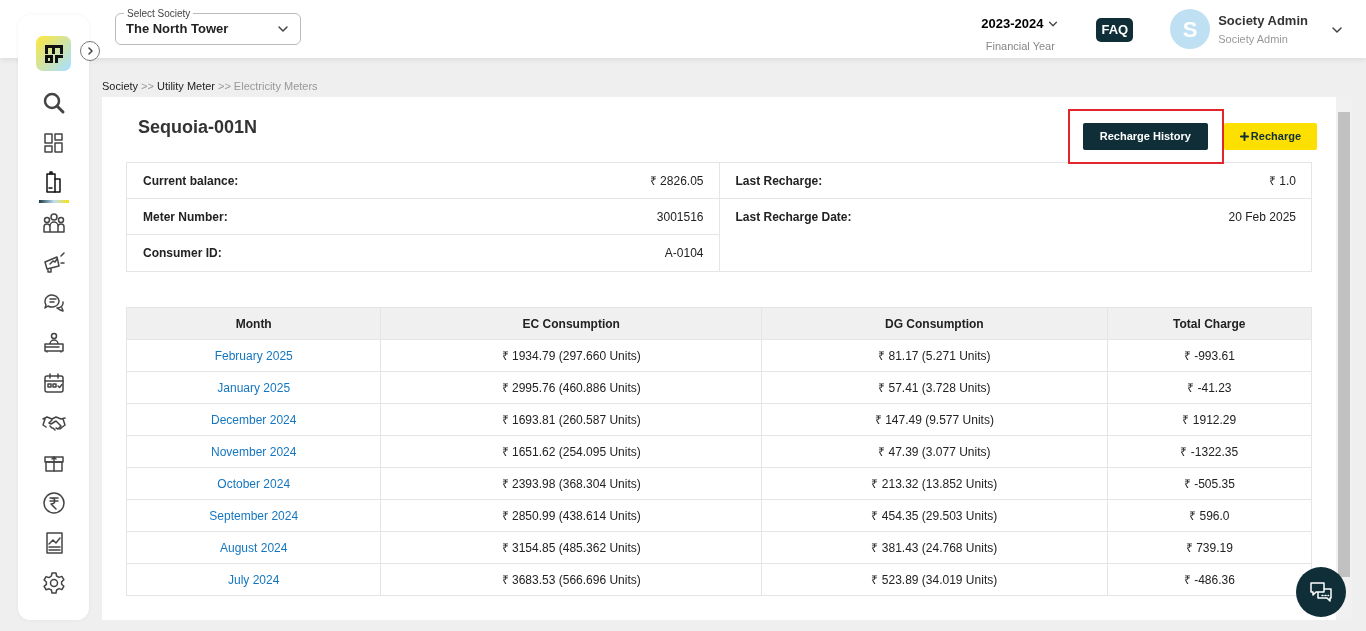 This screenshot has width=1366, height=631. I want to click on table-cell: ₹ 1693.81 (260.587 Units), so click(571, 419).